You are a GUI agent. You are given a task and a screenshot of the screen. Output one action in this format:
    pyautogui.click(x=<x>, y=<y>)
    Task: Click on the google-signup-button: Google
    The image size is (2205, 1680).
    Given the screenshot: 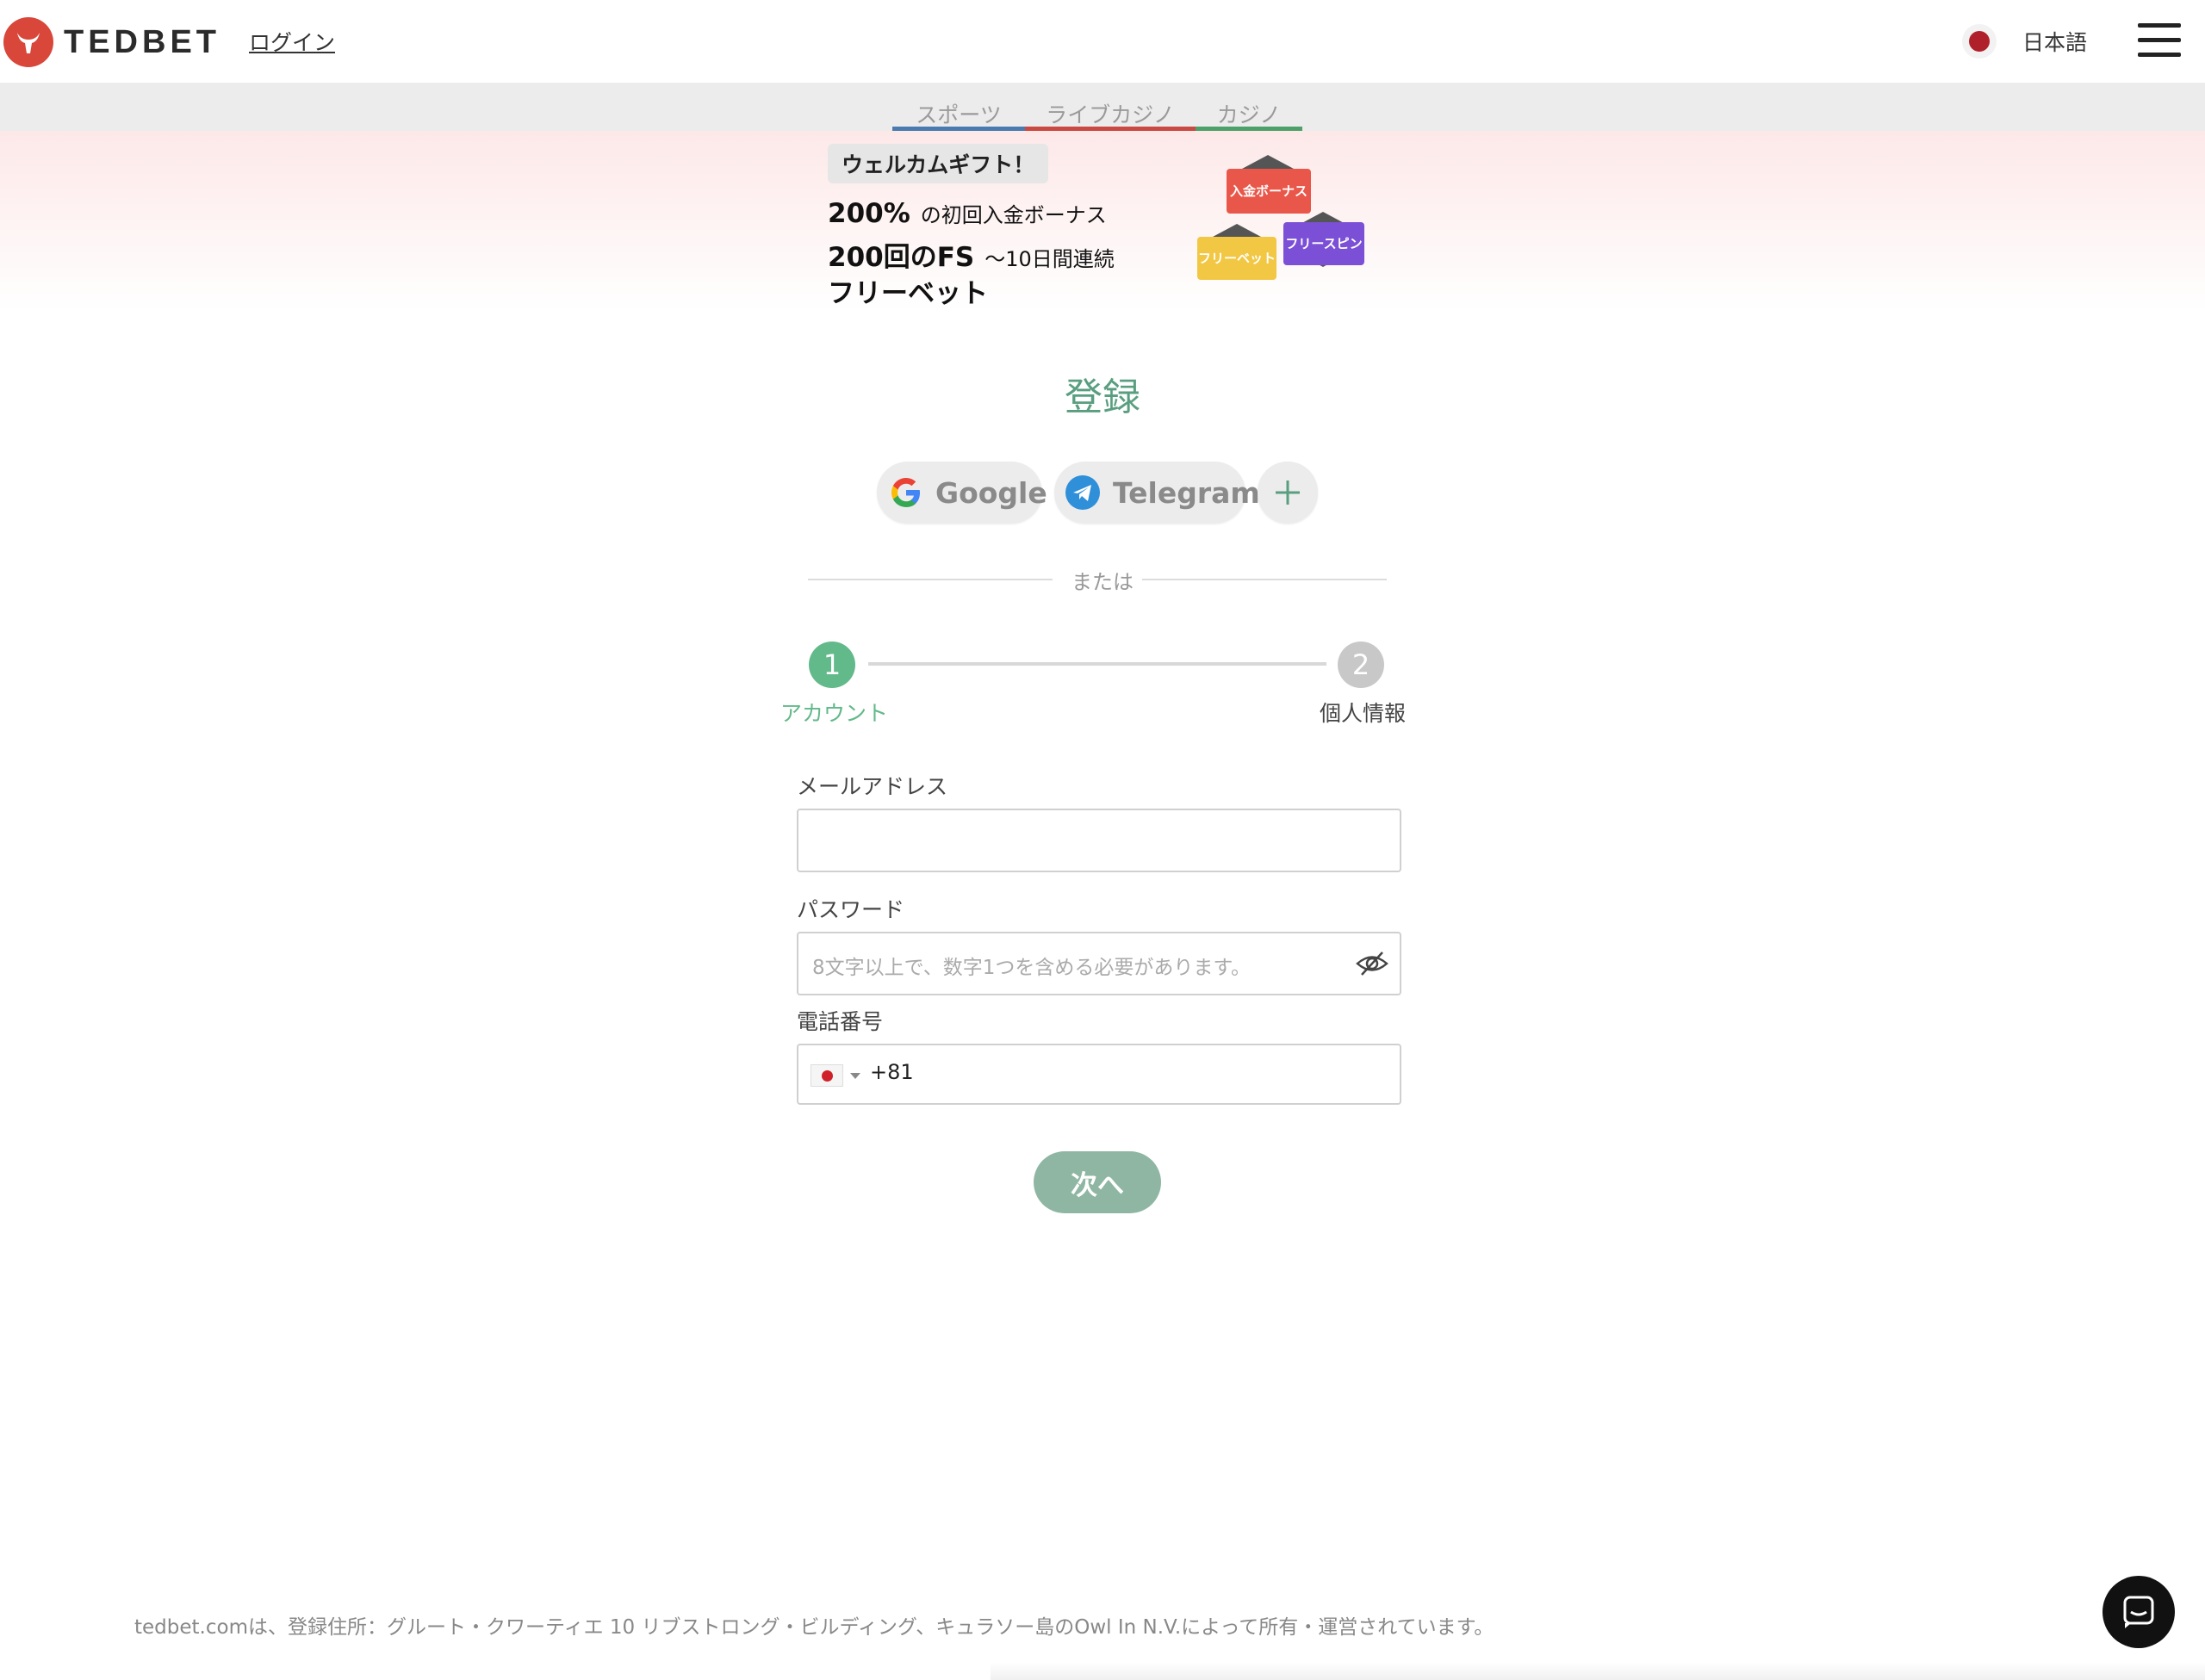 What is the action you would take?
    pyautogui.click(x=962, y=493)
    